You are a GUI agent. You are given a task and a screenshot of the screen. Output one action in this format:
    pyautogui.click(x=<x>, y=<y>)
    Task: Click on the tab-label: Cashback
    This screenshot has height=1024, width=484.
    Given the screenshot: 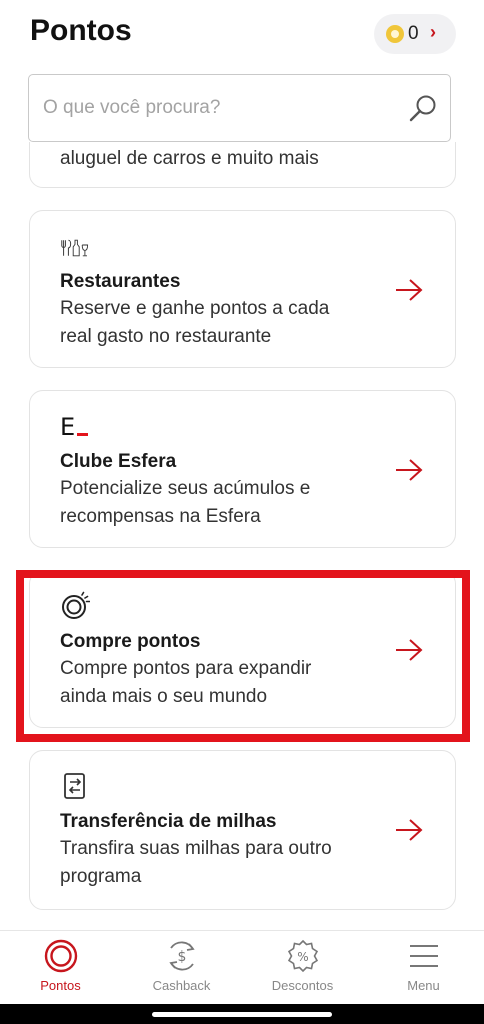 What is the action you would take?
    pyautogui.click(x=181, y=985)
    